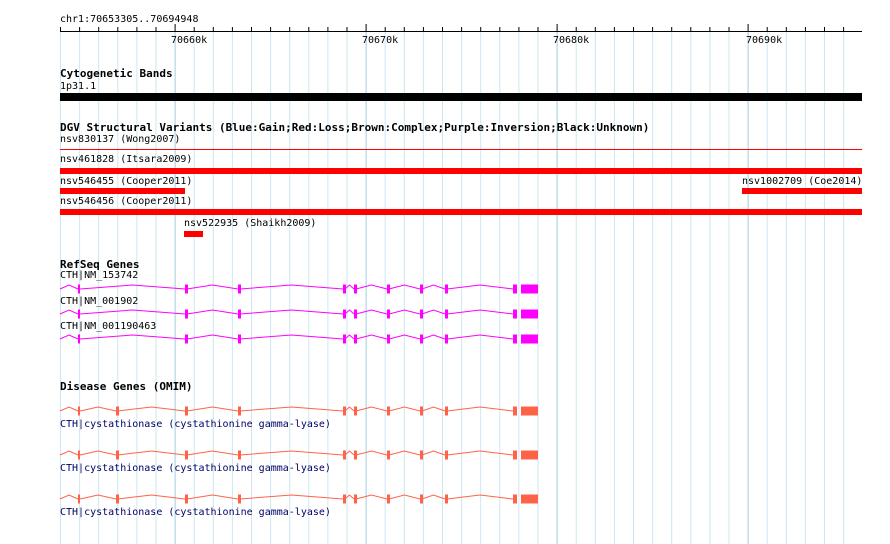 The height and width of the screenshot is (544, 890). What do you see at coordinates (571, 40) in the screenshot?
I see `ruler-tick-label: 70680k` at bounding box center [571, 40].